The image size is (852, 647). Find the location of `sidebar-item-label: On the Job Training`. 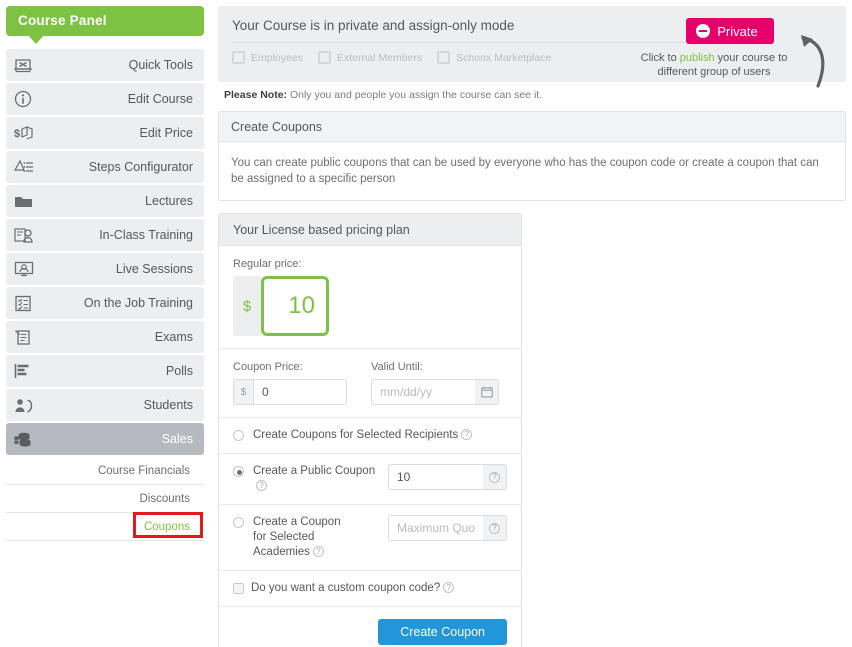

sidebar-item-label: On the Job Training is located at coordinates (138, 303).